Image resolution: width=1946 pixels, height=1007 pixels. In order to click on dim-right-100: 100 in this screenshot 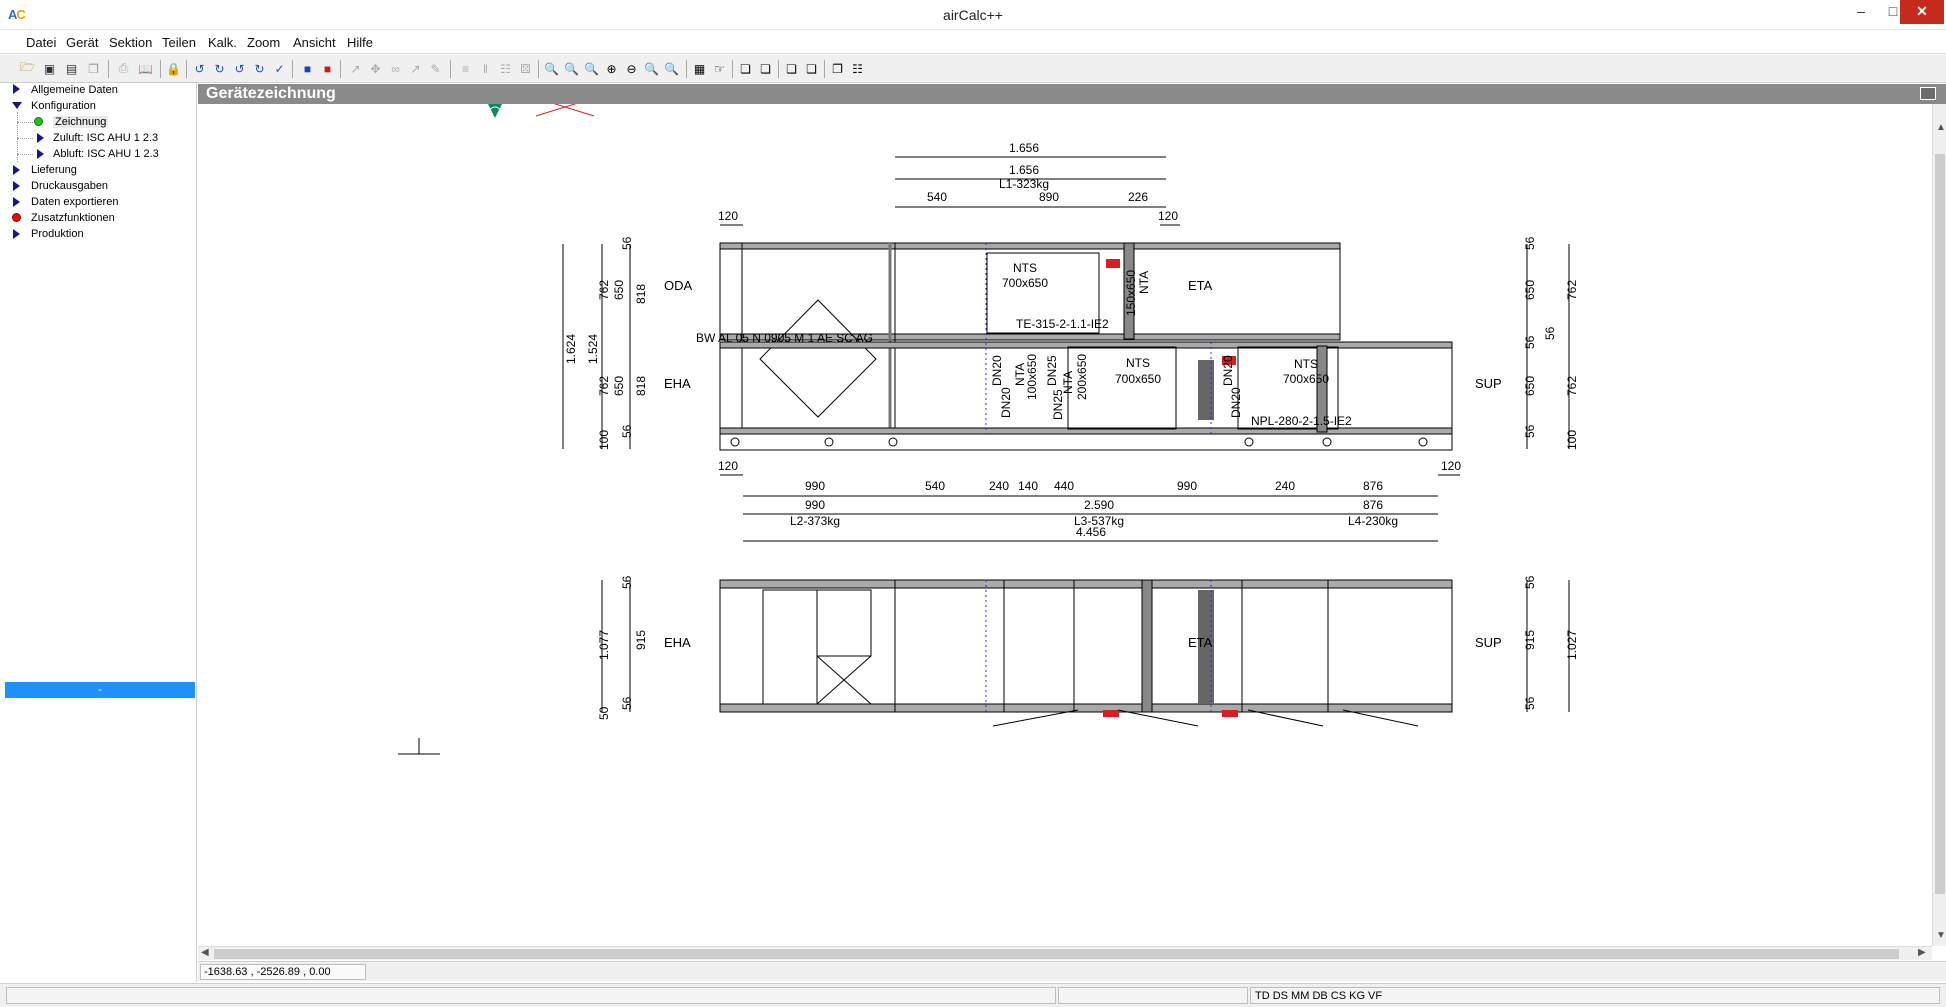, I will do `click(1572, 440)`.